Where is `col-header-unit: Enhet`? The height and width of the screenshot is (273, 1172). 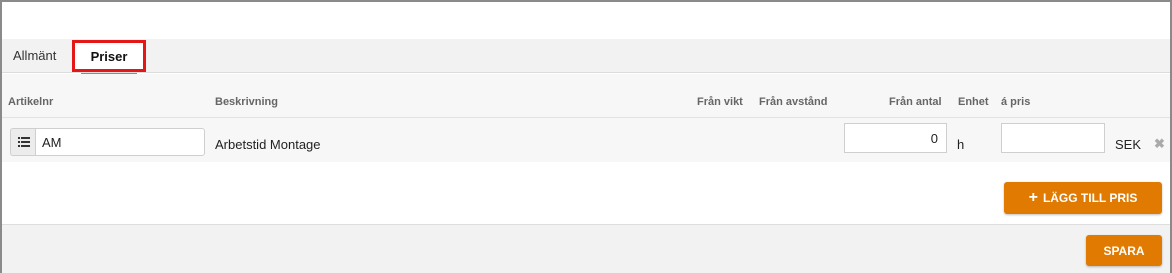 col-header-unit: Enhet is located at coordinates (973, 102).